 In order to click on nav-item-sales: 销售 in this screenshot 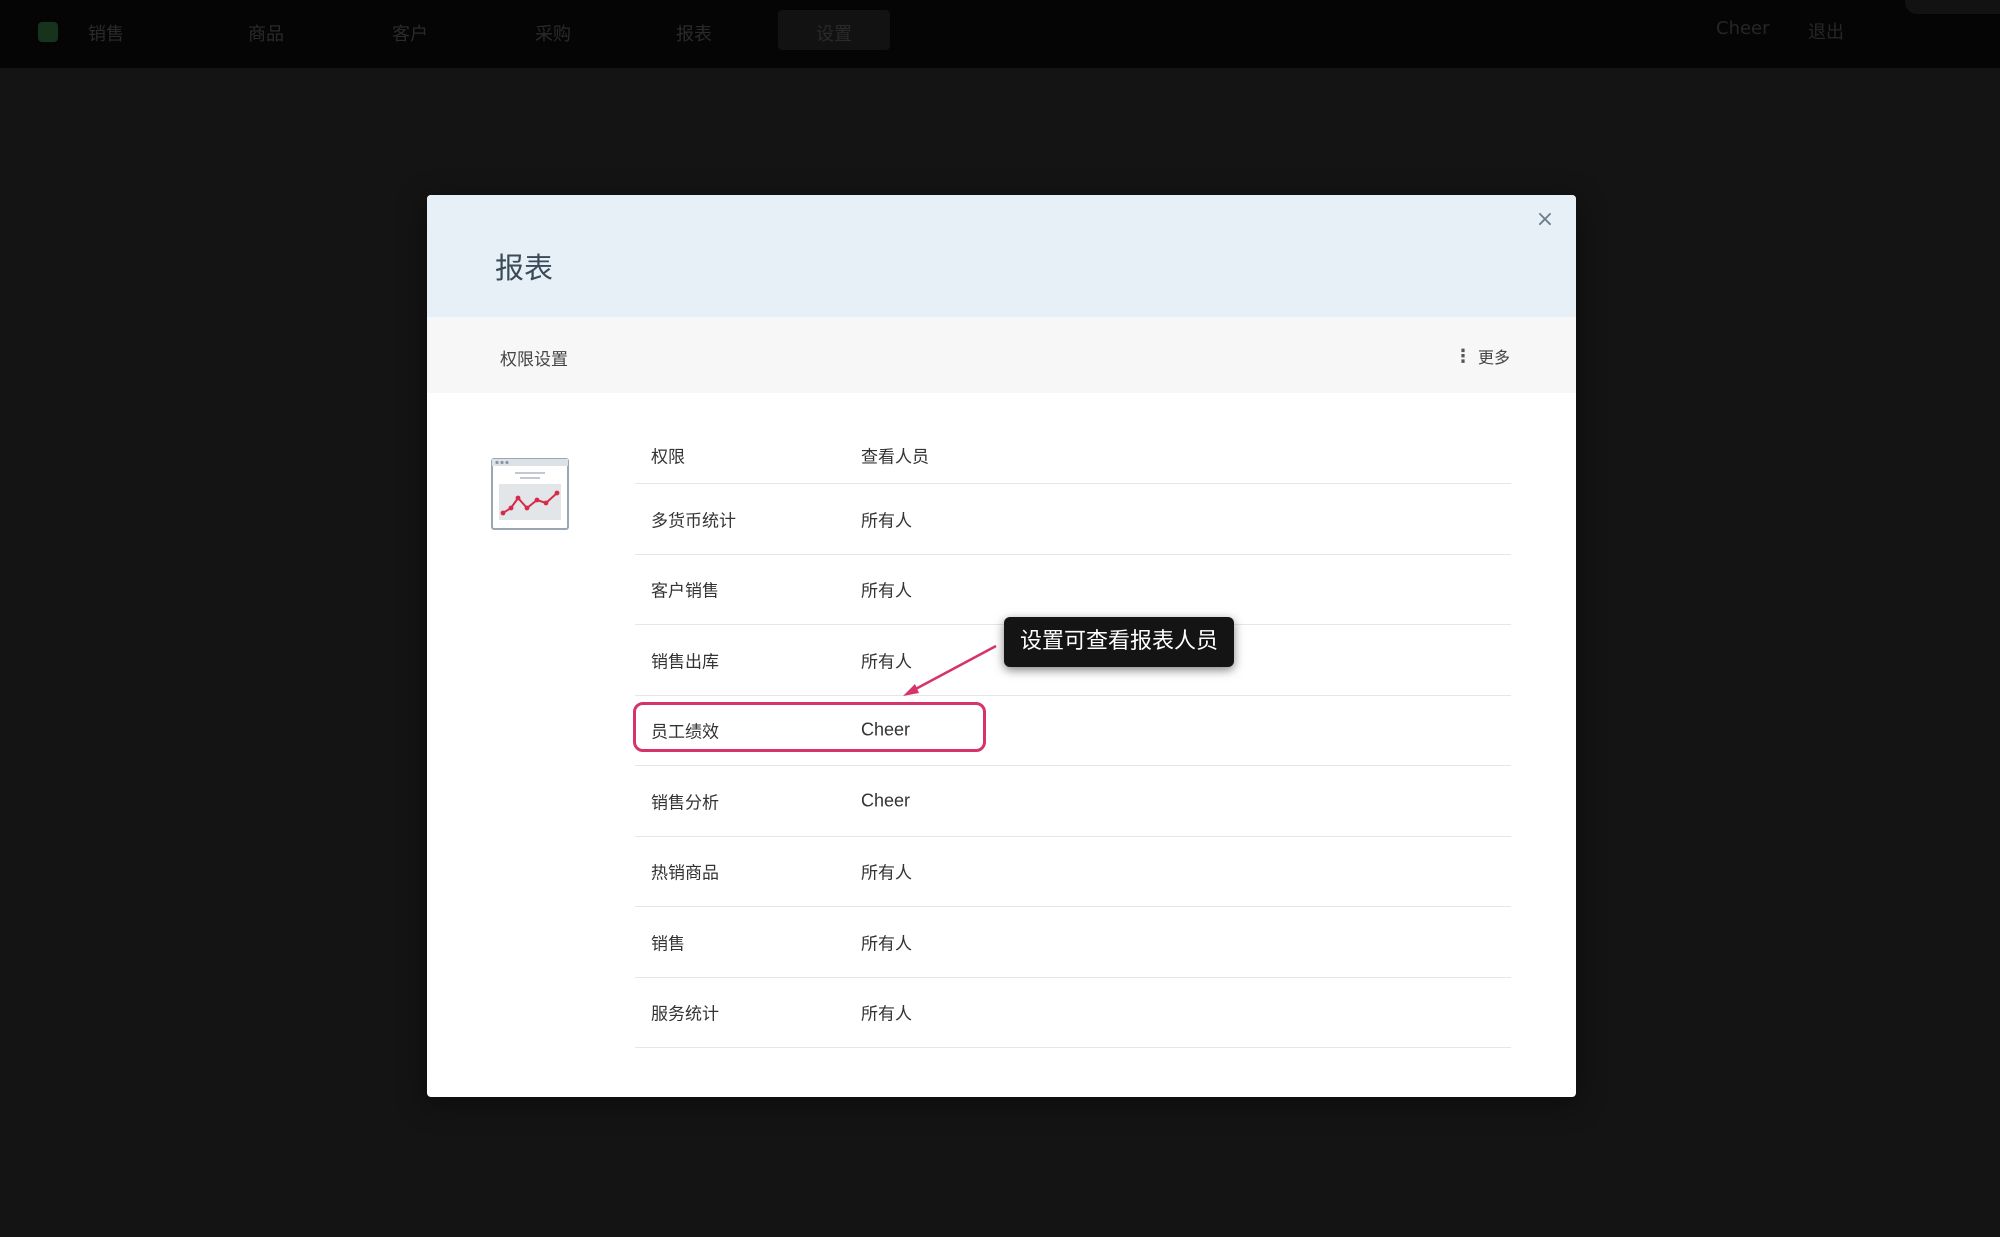, I will do `click(106, 33)`.